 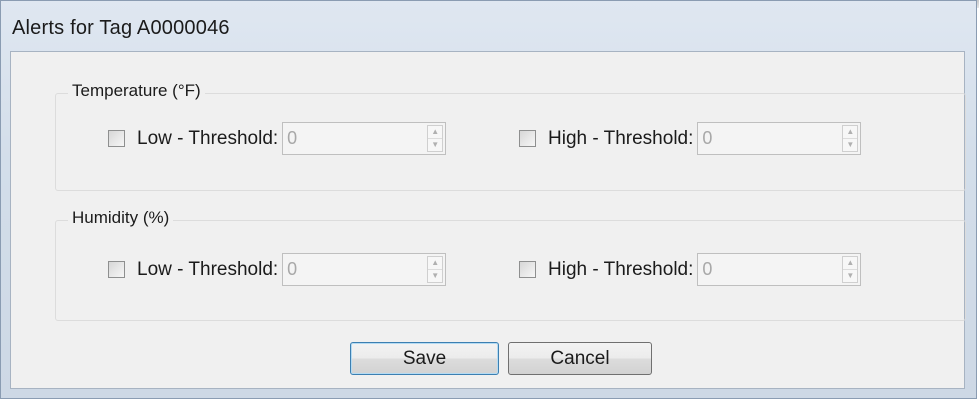 I want to click on humidity-high-spin-buttons: ▲ ▼, so click(x=850, y=269).